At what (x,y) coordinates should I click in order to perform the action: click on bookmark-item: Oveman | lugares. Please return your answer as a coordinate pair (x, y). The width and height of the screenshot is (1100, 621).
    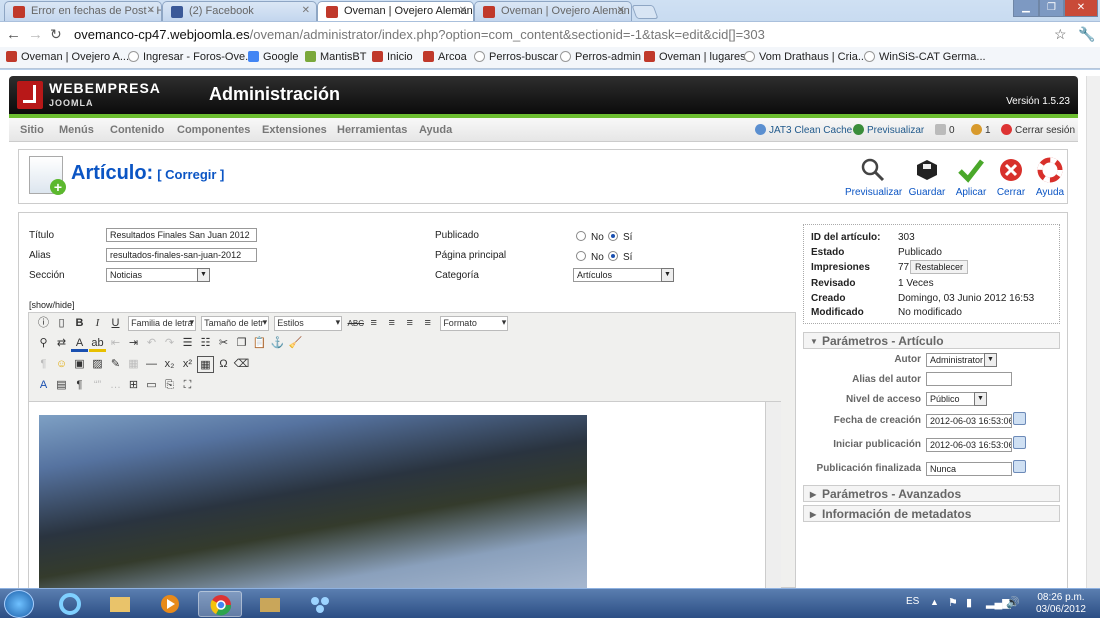
    Looking at the image, I should click on (695, 57).